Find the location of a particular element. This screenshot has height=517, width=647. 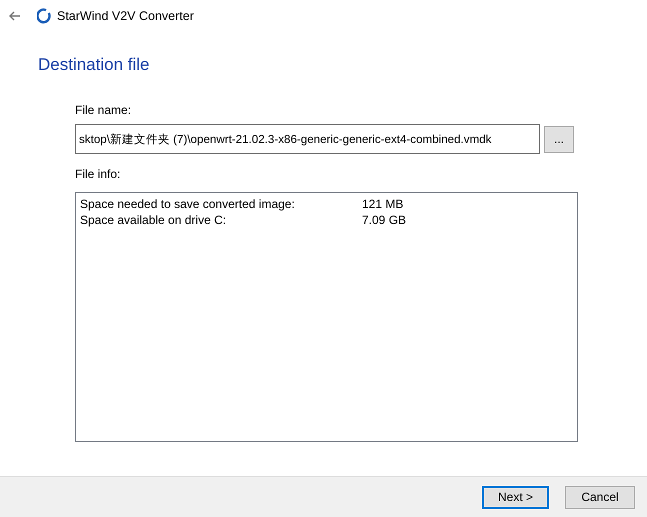

page-heading: Destination file is located at coordinates (94, 65).